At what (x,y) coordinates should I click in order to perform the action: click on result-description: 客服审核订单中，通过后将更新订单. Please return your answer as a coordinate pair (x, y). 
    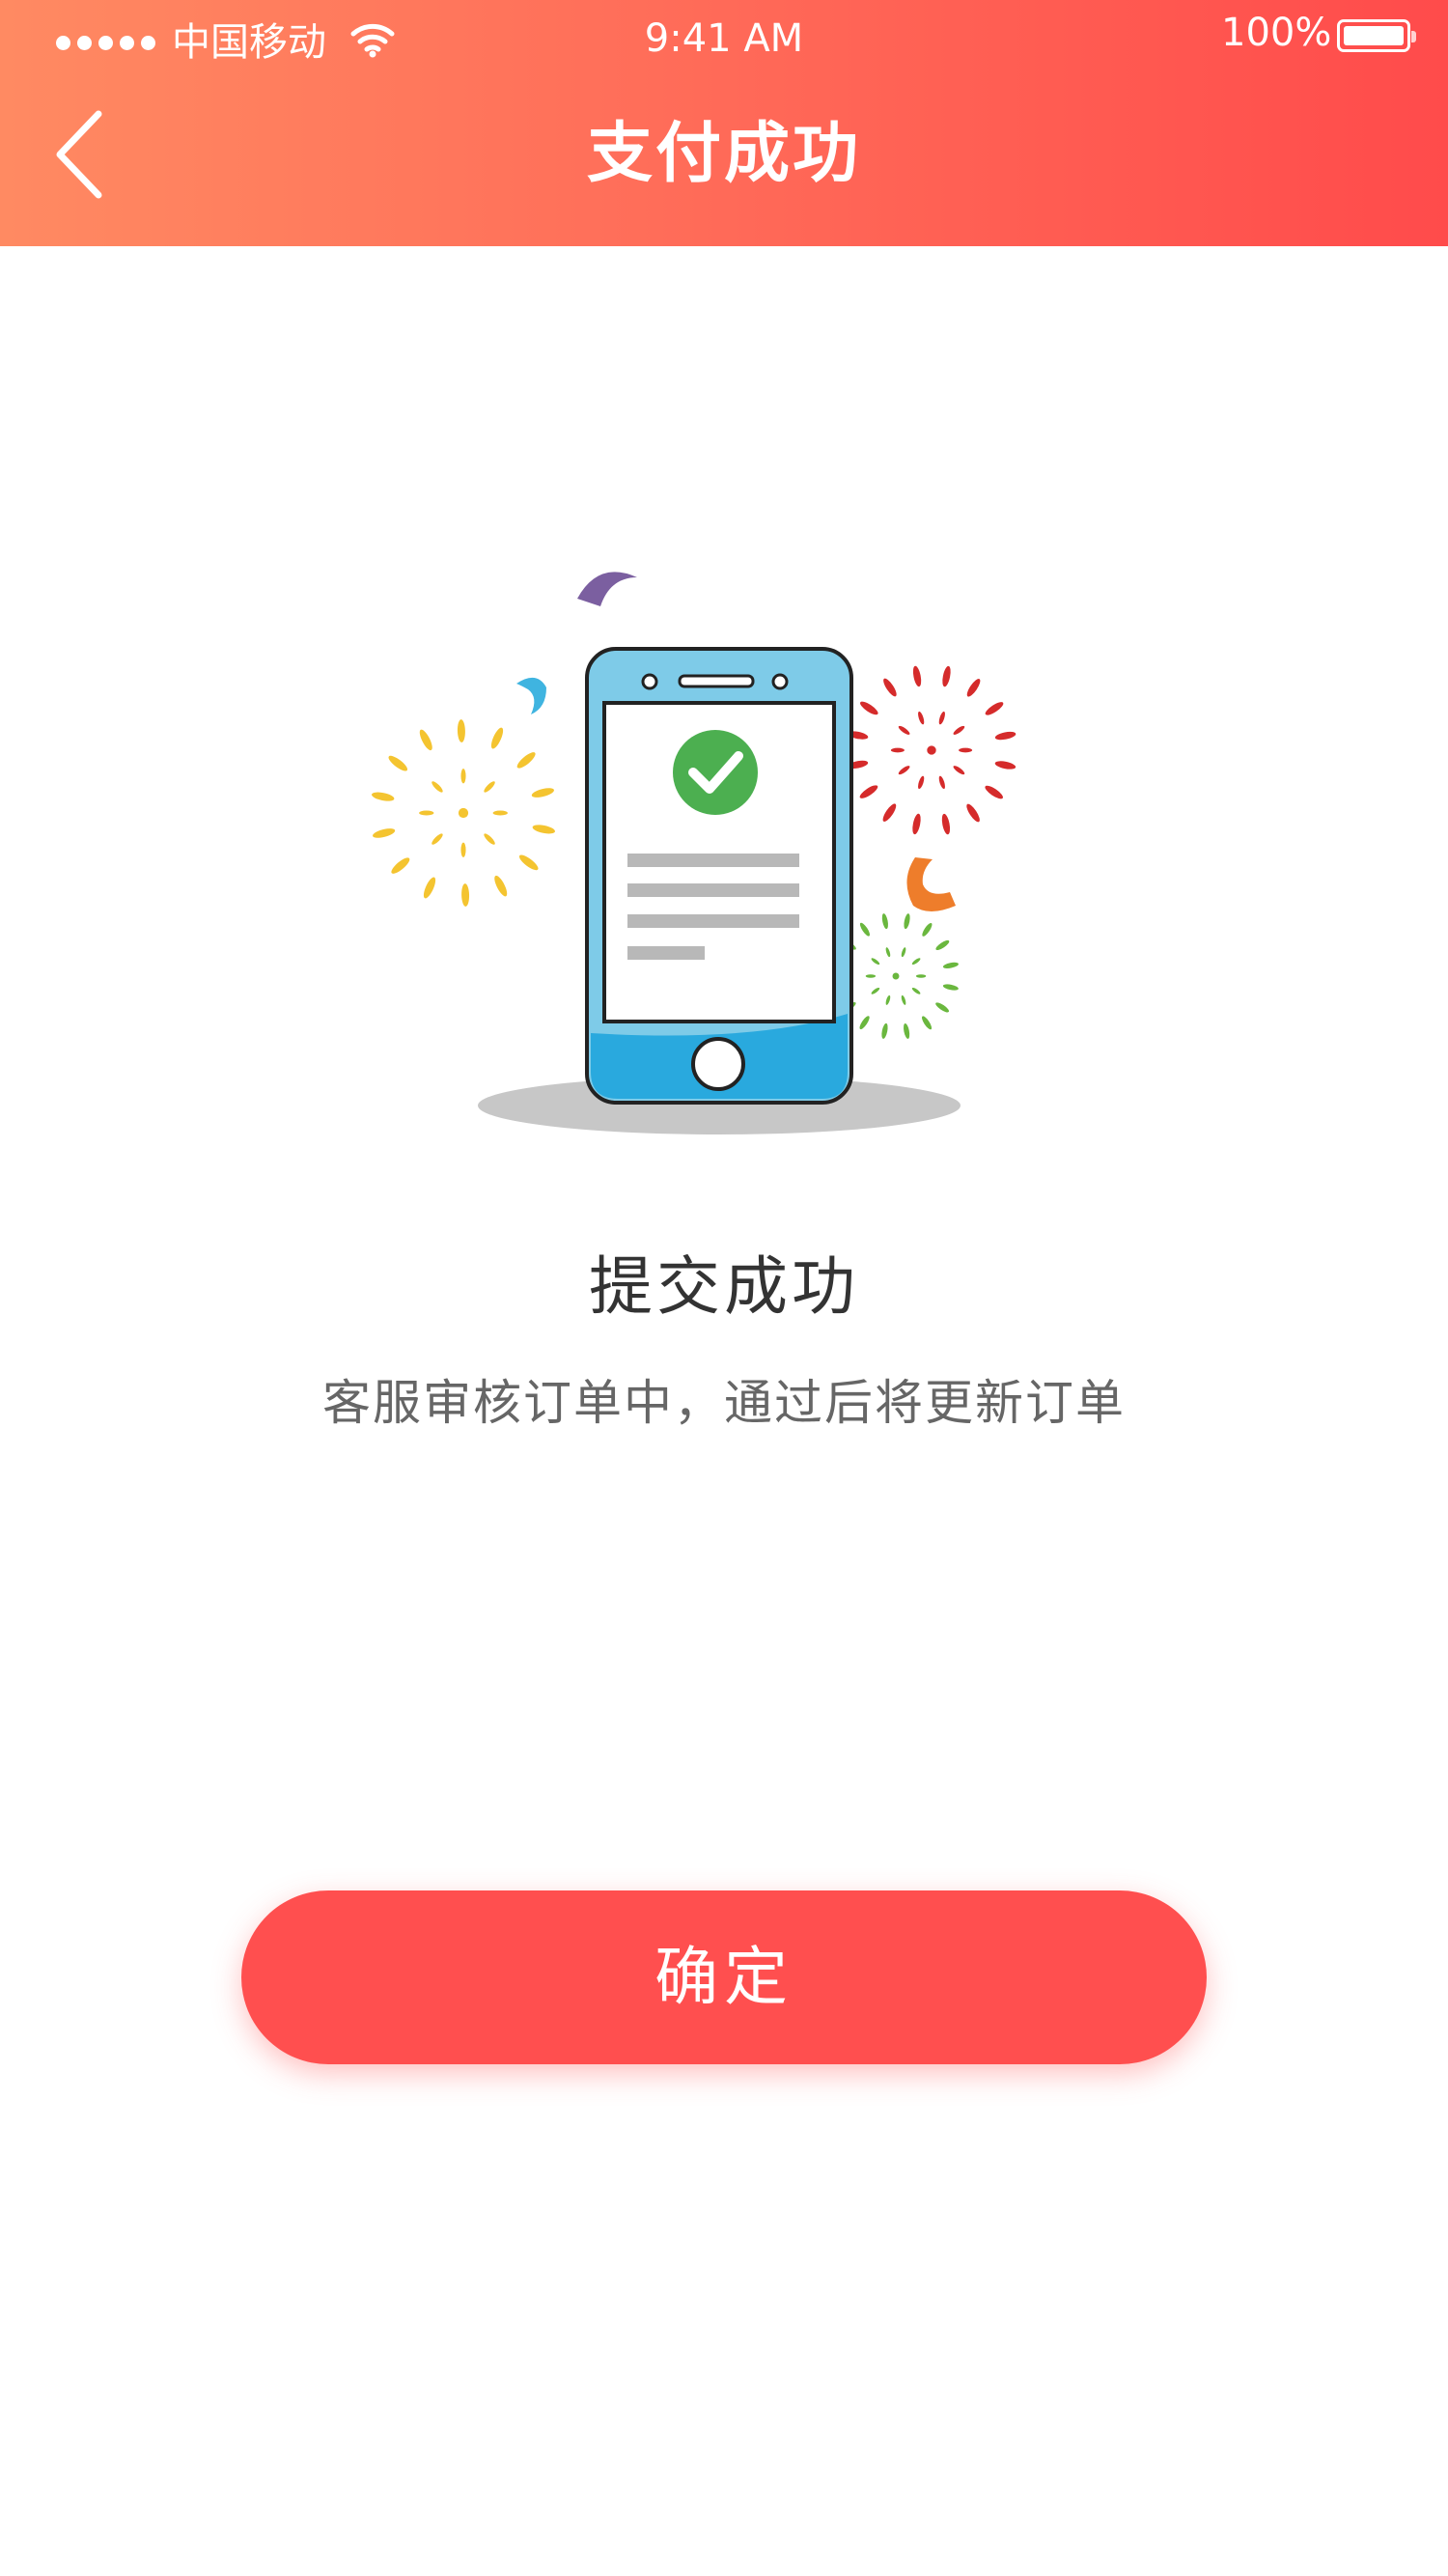
    Looking at the image, I should click on (724, 1403).